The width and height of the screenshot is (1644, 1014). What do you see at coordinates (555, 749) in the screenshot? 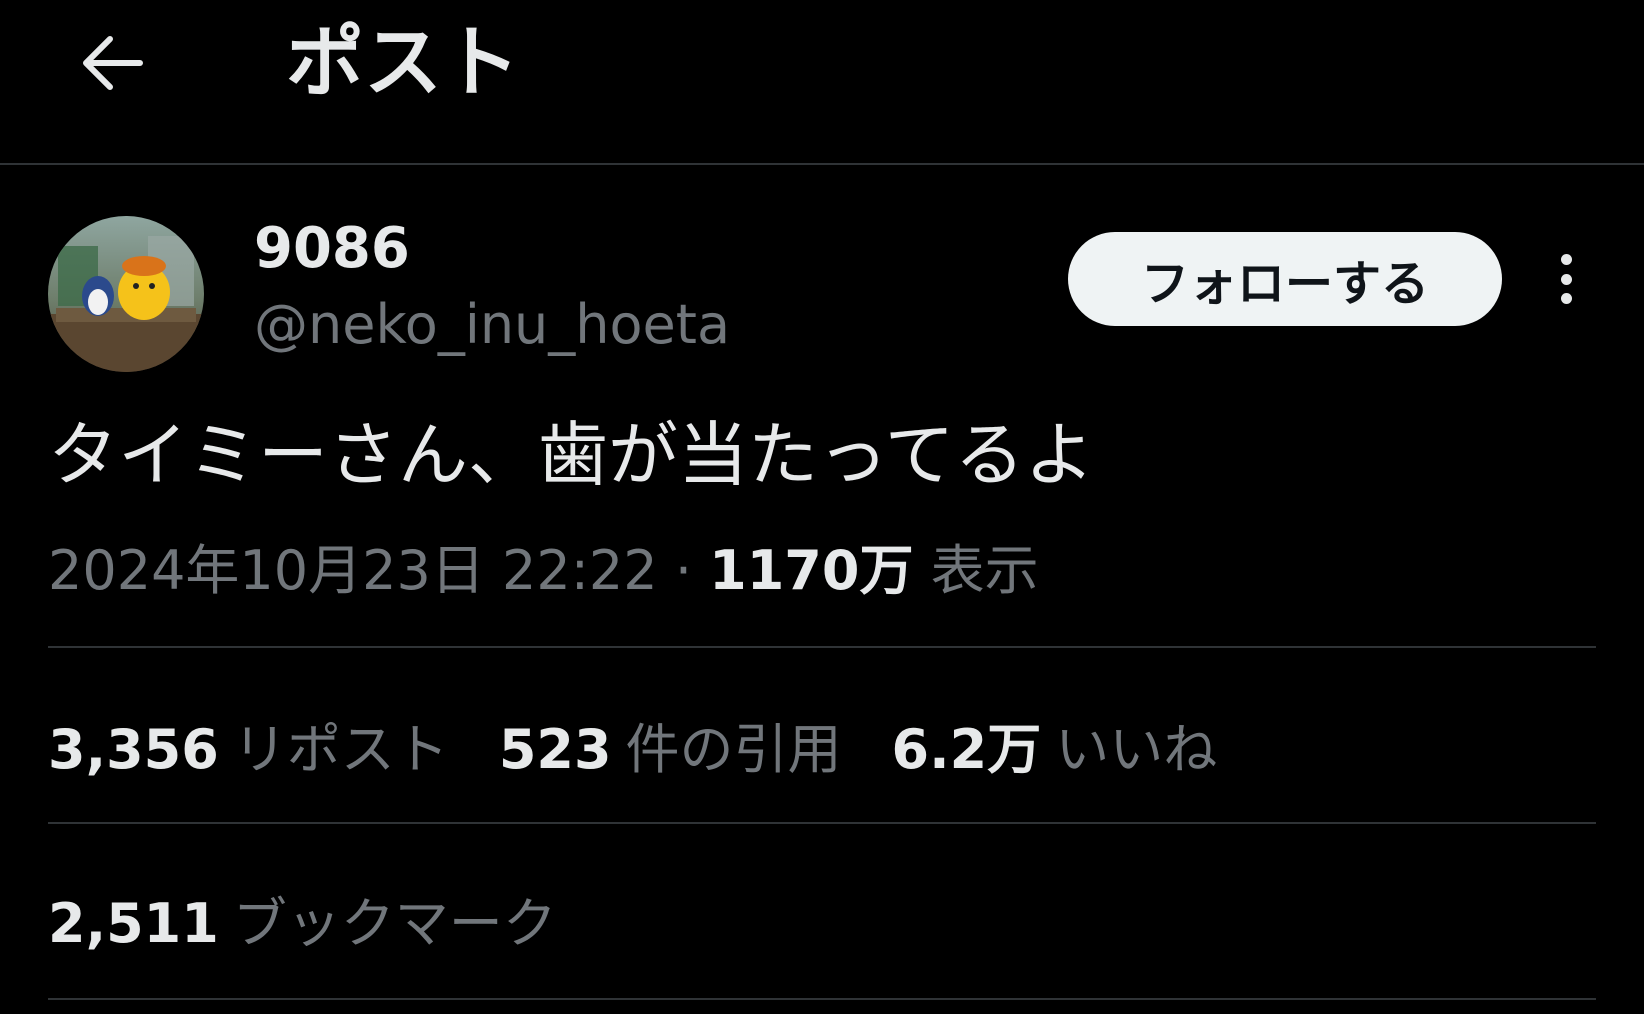
I see `quotes-count: 523` at bounding box center [555, 749].